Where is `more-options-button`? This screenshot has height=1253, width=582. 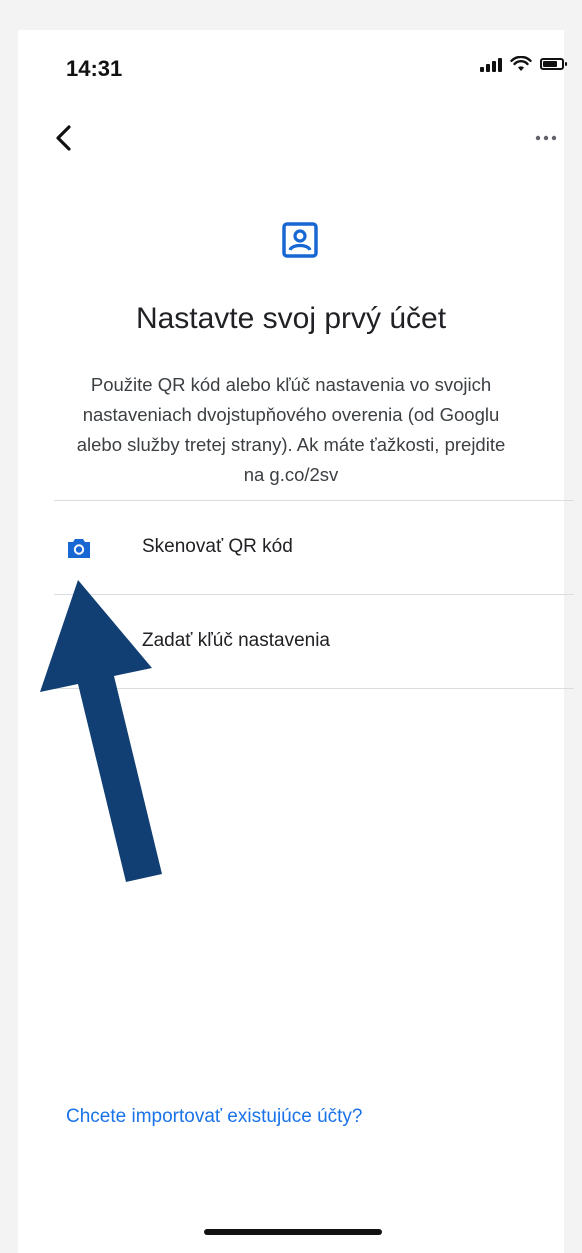
more-options-button is located at coordinates (546, 138).